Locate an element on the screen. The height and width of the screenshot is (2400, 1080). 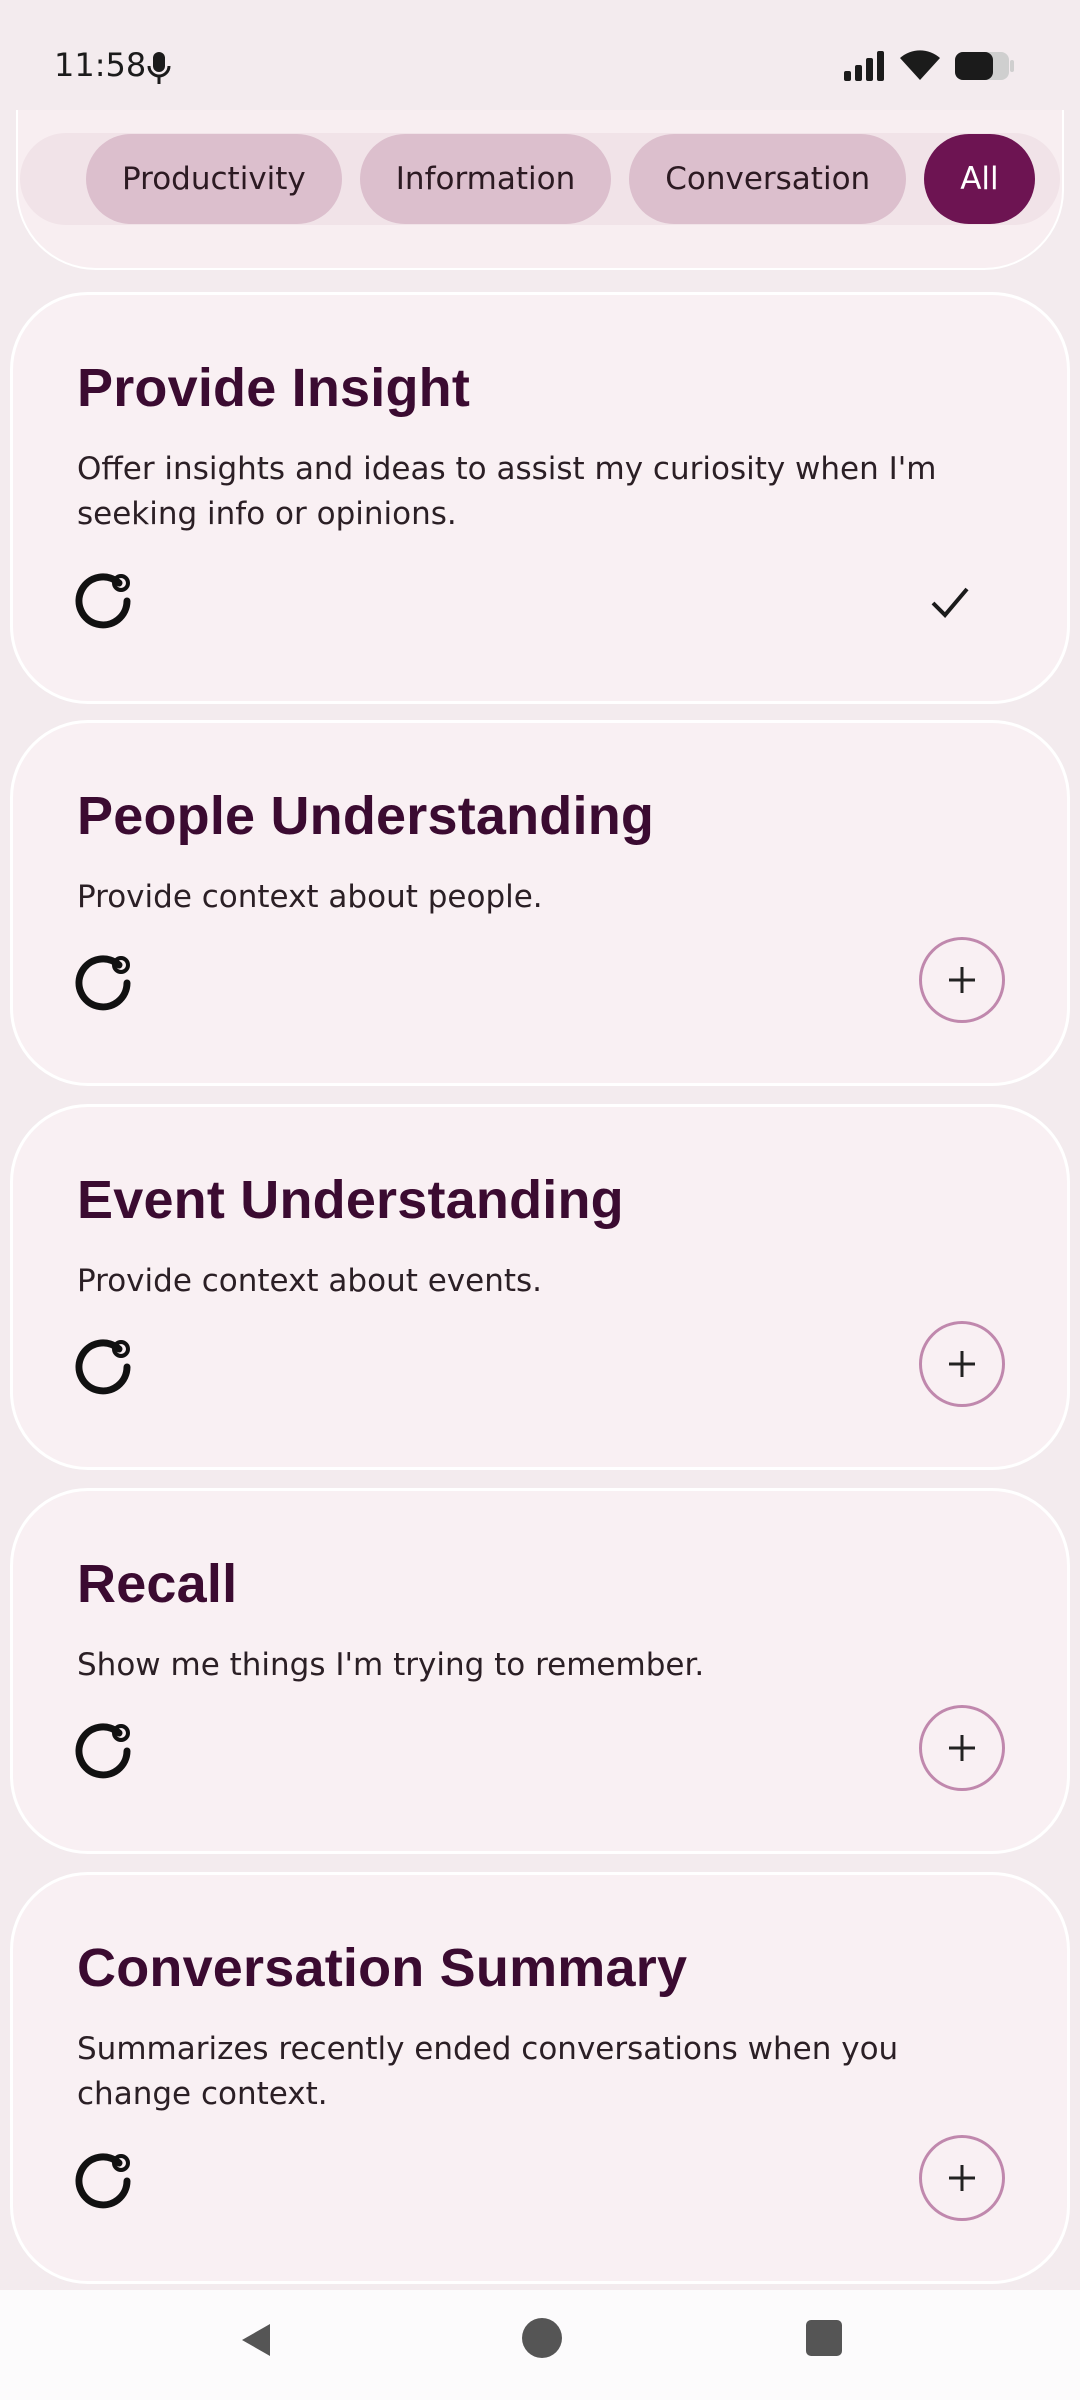
recents-icon is located at coordinates (824, 2338).